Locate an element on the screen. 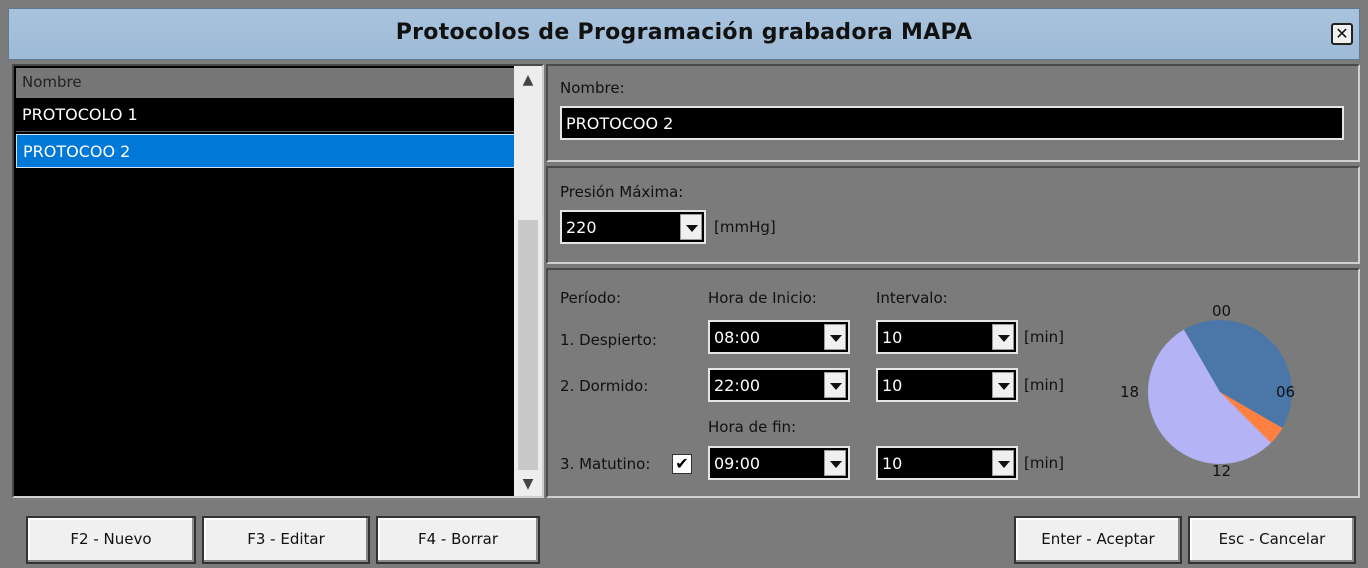 The image size is (1368, 568). matutino-interval-select: 10 is located at coordinates (947, 463).